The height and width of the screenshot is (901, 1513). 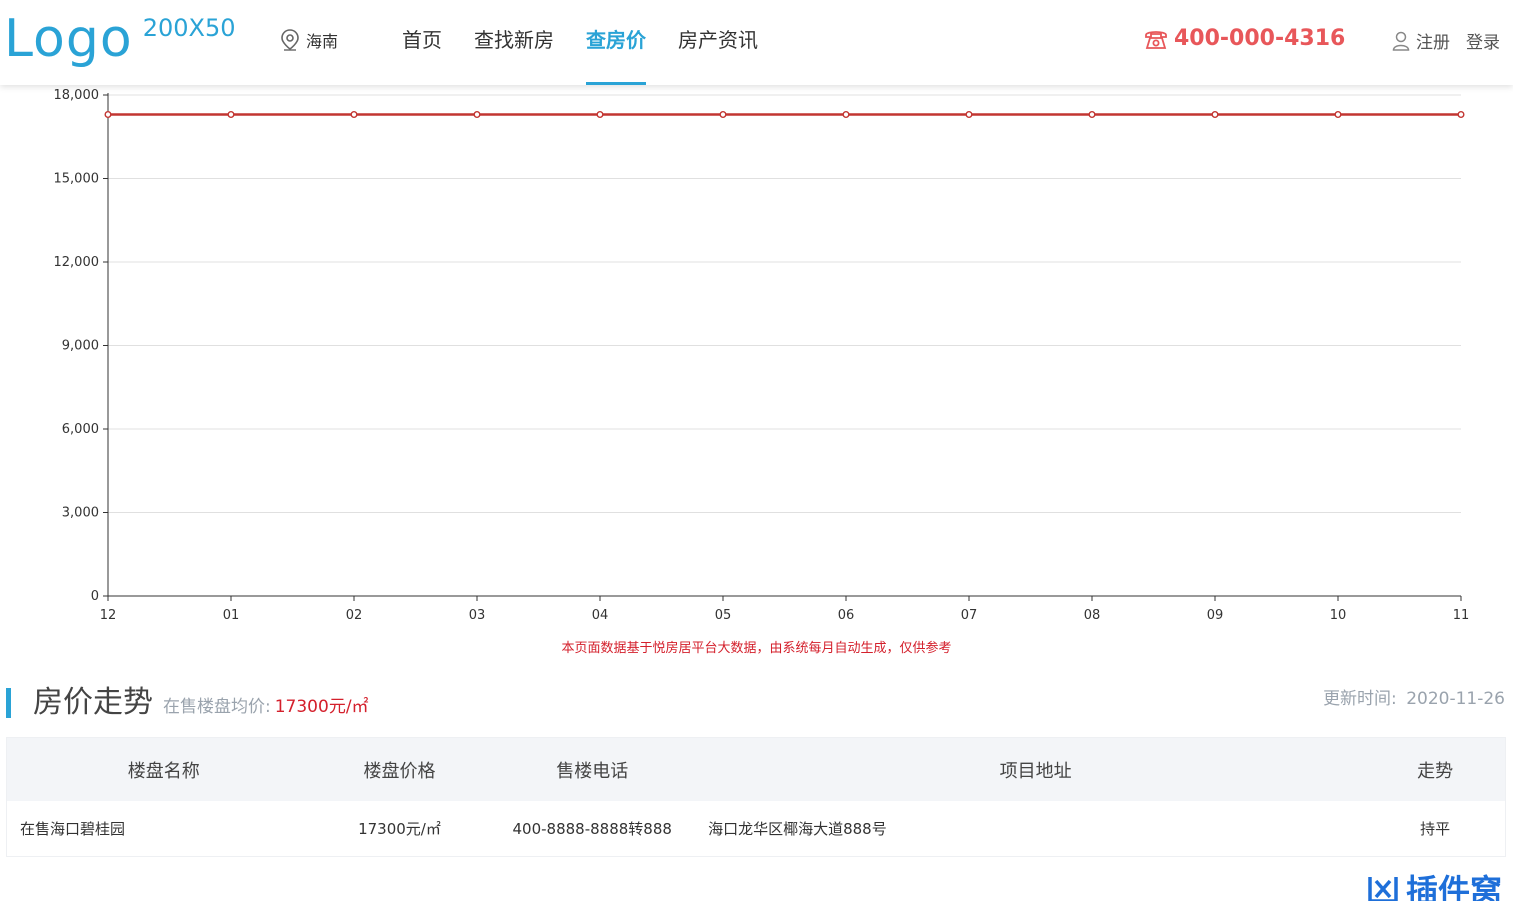 I want to click on nav-find-new-house: 查找新房, so click(x=514, y=42).